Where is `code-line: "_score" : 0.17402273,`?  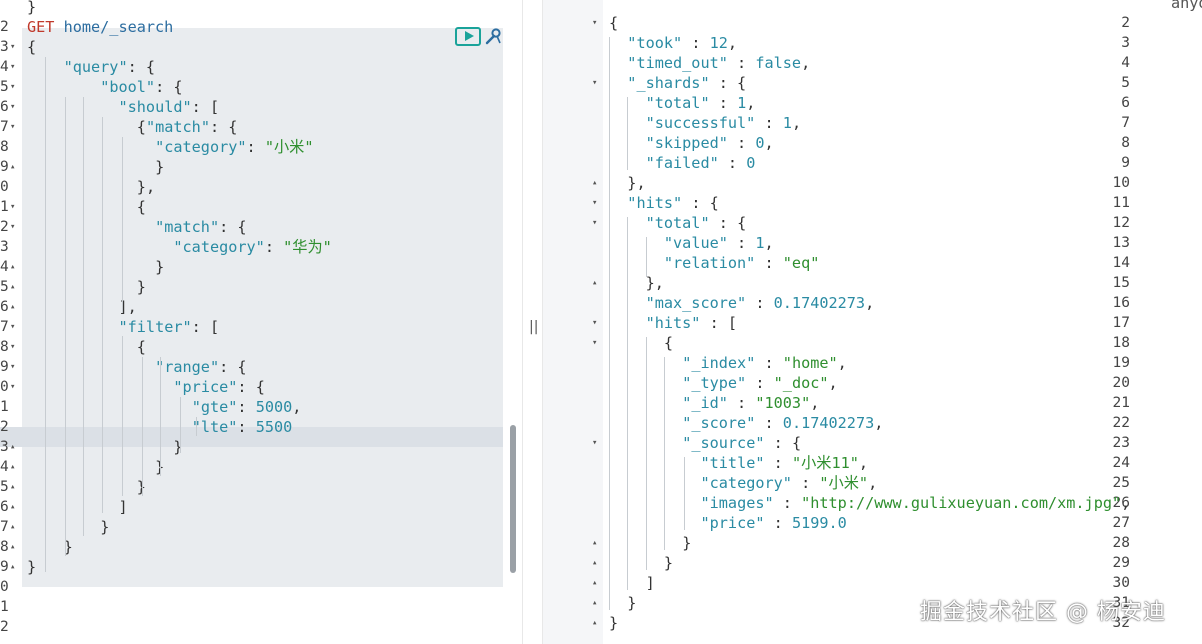 code-line: "_score" : 0.17402273, is located at coordinates (783, 423).